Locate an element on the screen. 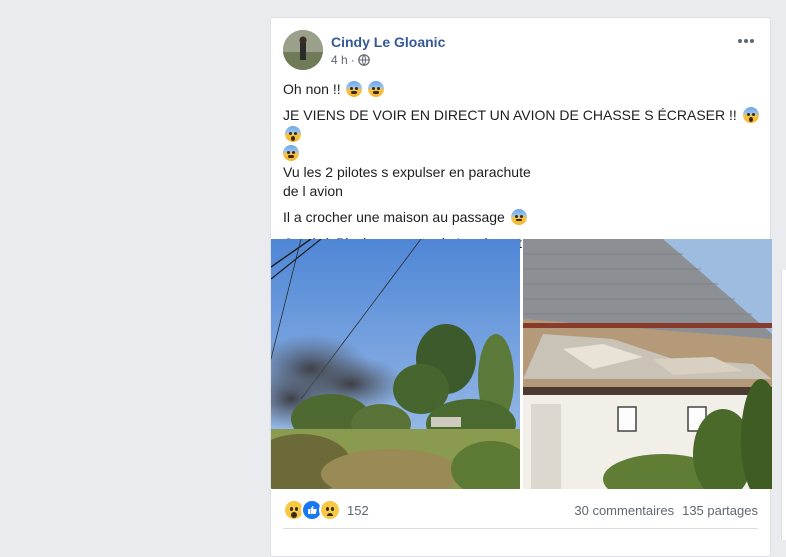  post-time: 4 h is located at coordinates (339, 60).